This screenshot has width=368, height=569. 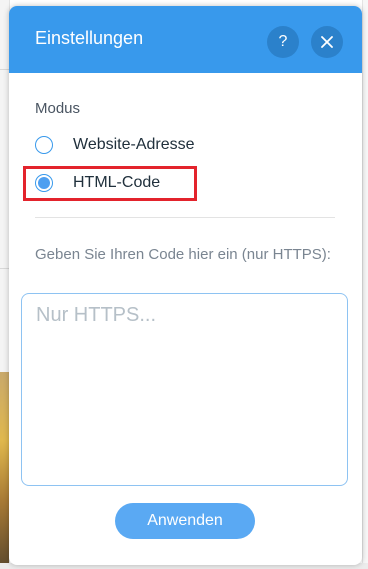 I want to click on divider, so click(x=185, y=217).